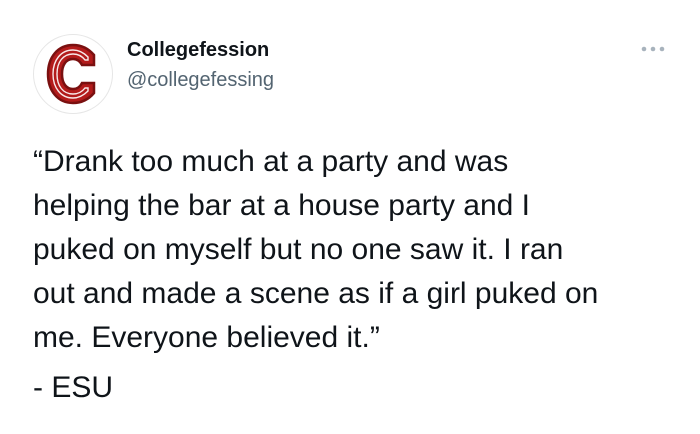 This screenshot has width=700, height=434. Describe the element at coordinates (198, 50) in the screenshot. I see `display-name: Collegefession` at that location.